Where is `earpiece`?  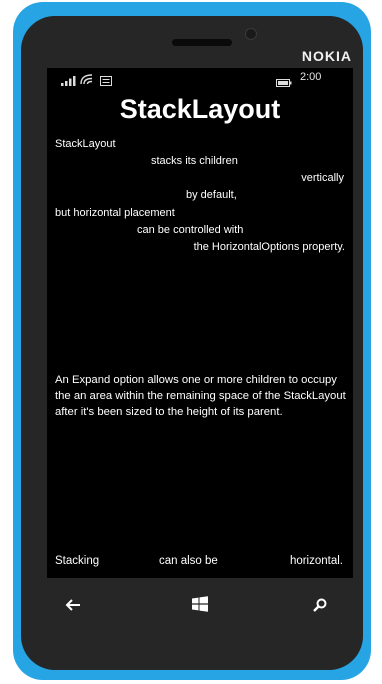
earpiece is located at coordinates (202, 42).